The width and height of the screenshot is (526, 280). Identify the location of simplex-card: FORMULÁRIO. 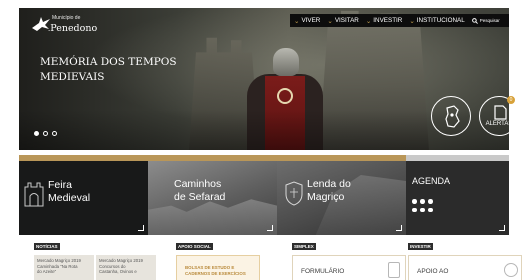
(349, 267).